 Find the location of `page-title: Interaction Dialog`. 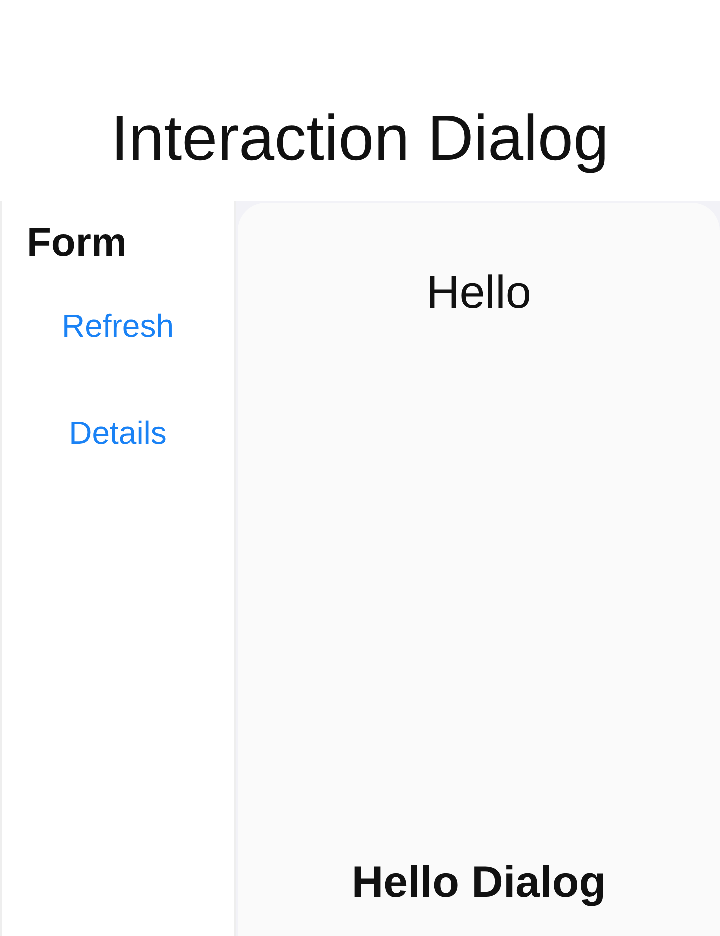

page-title: Interaction Dialog is located at coordinates (360, 138).